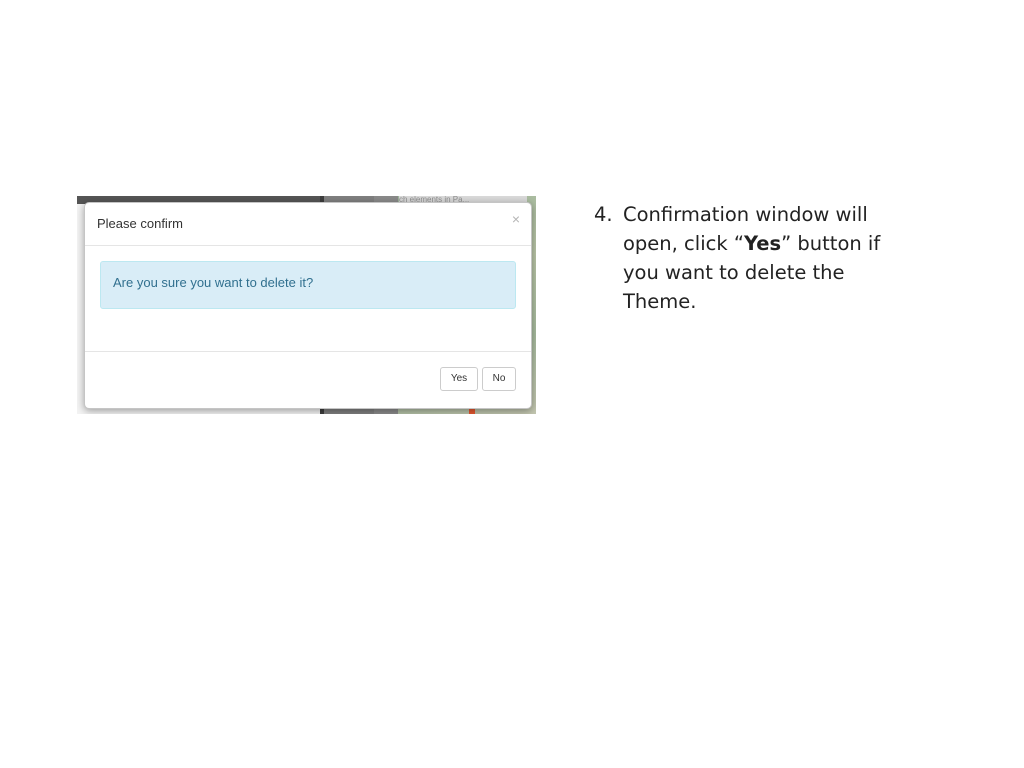  I want to click on dialog-footer: Yes No, so click(308, 379).